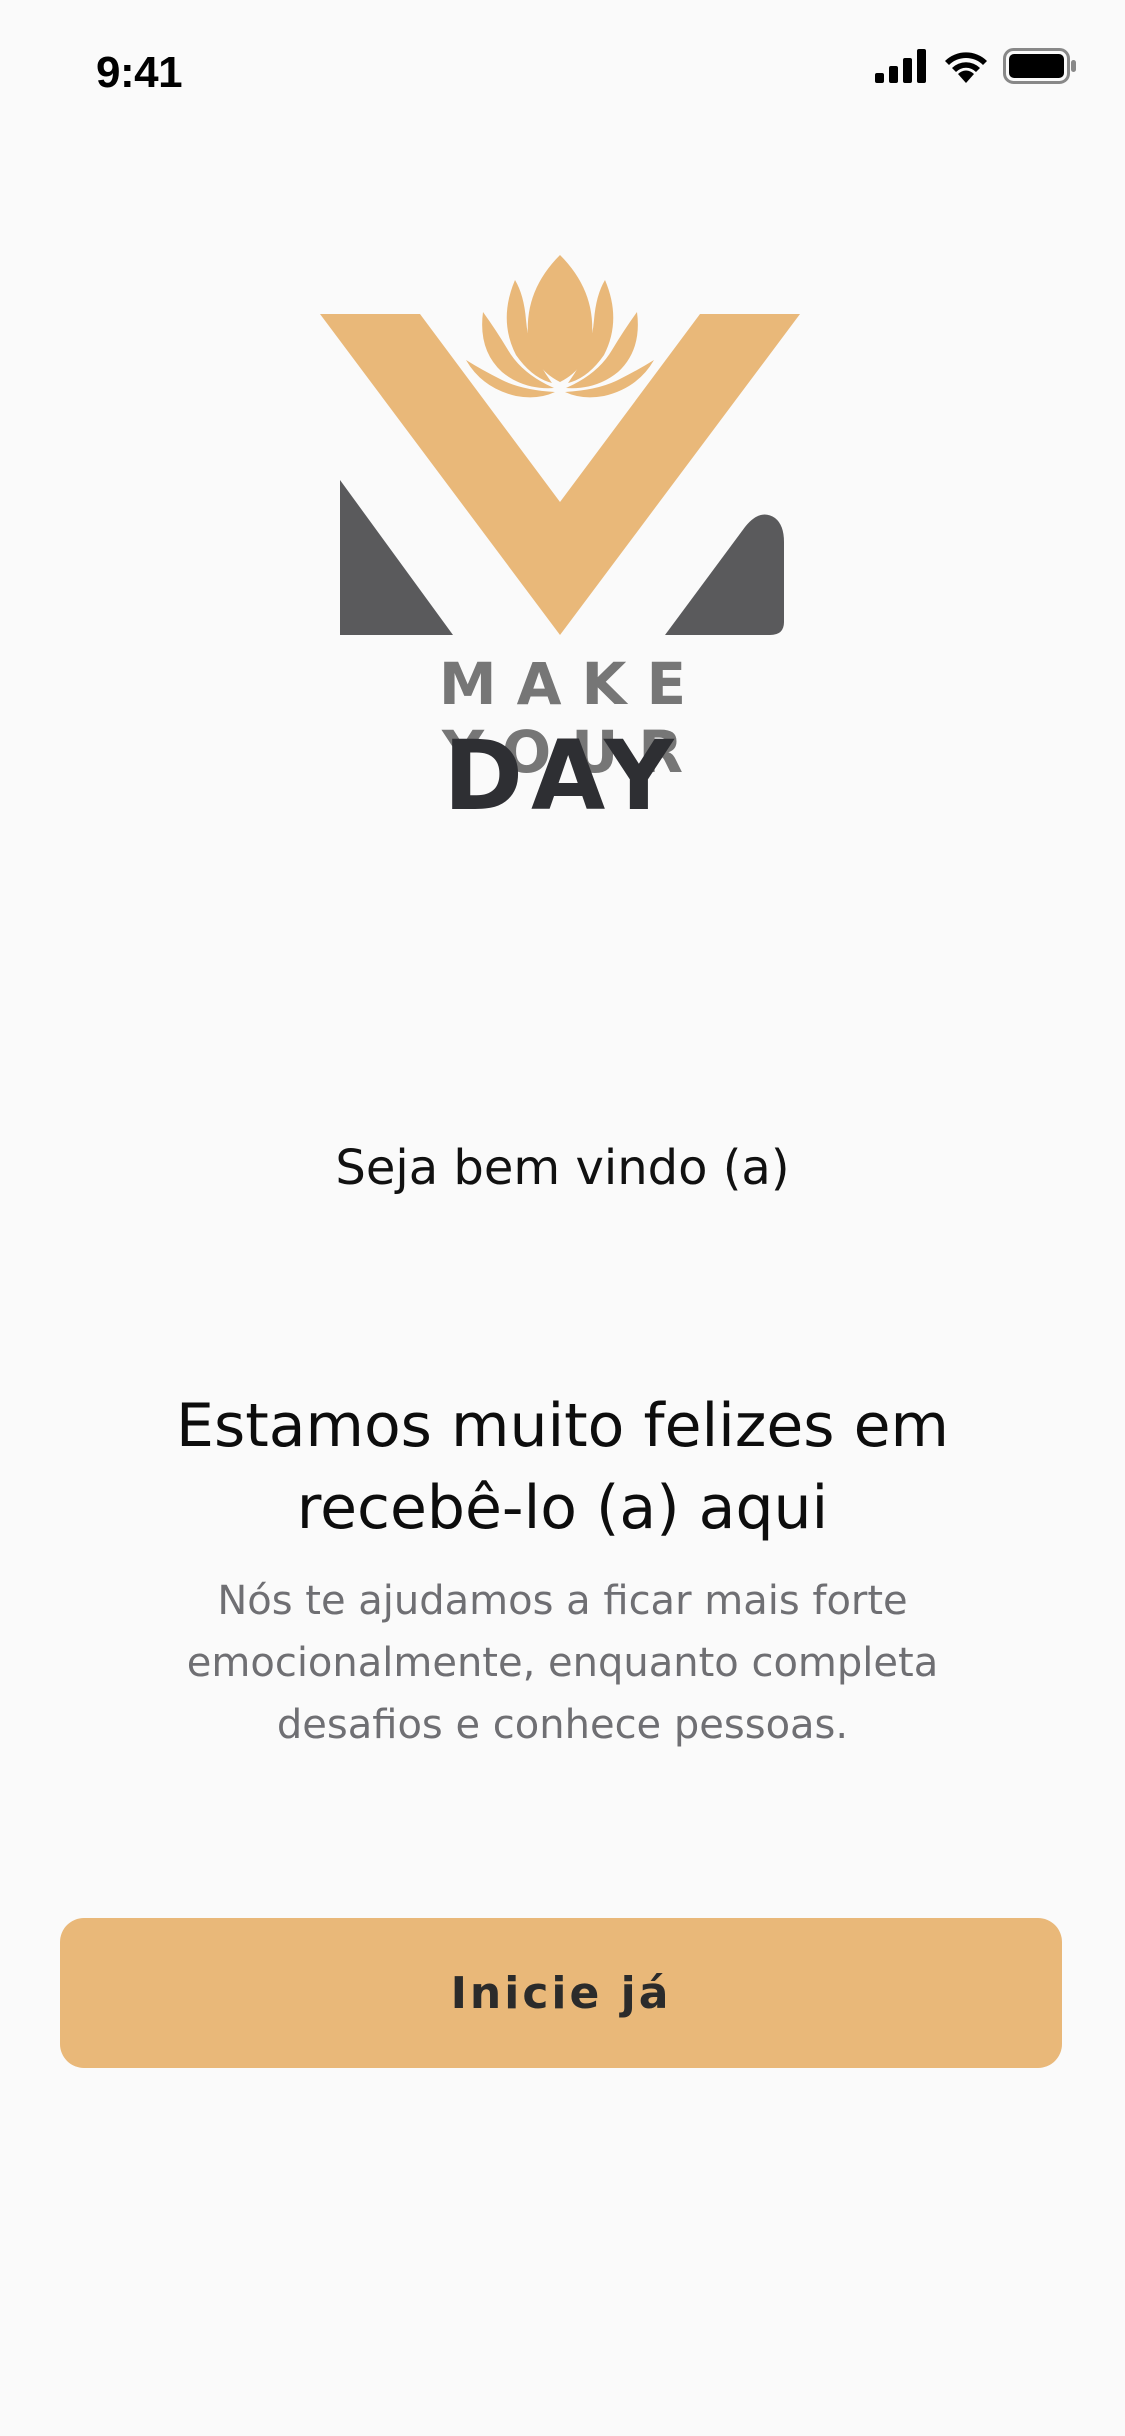 Image resolution: width=1125 pixels, height=2436 pixels. I want to click on app-logo: MAKE YOUR DAY, so click(562, 541).